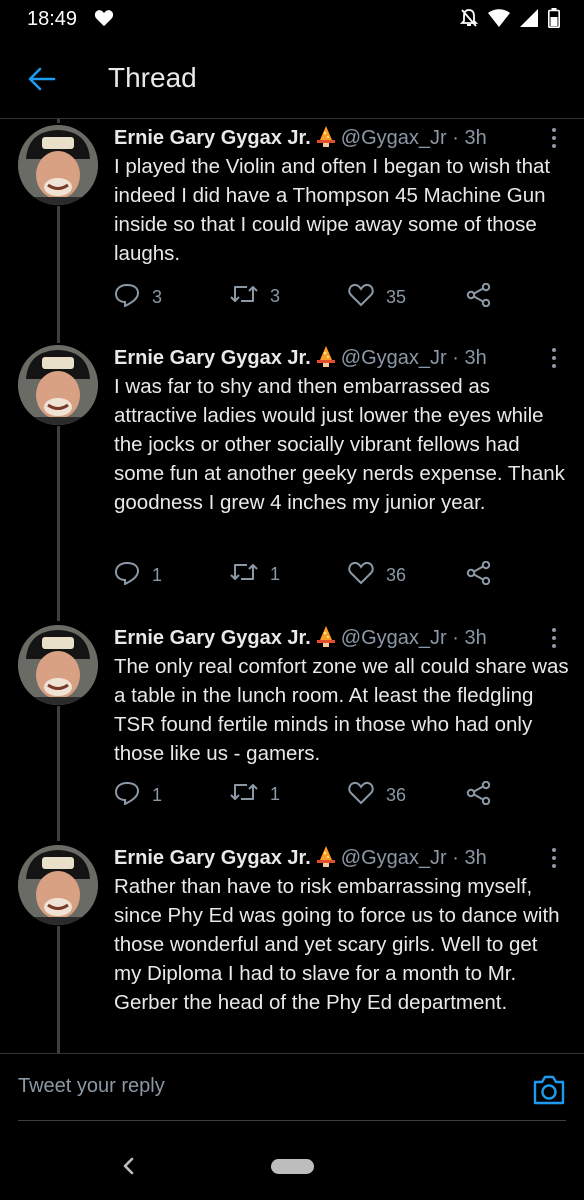  What do you see at coordinates (263, 1086) in the screenshot?
I see `reply-input: Tweet your reply` at bounding box center [263, 1086].